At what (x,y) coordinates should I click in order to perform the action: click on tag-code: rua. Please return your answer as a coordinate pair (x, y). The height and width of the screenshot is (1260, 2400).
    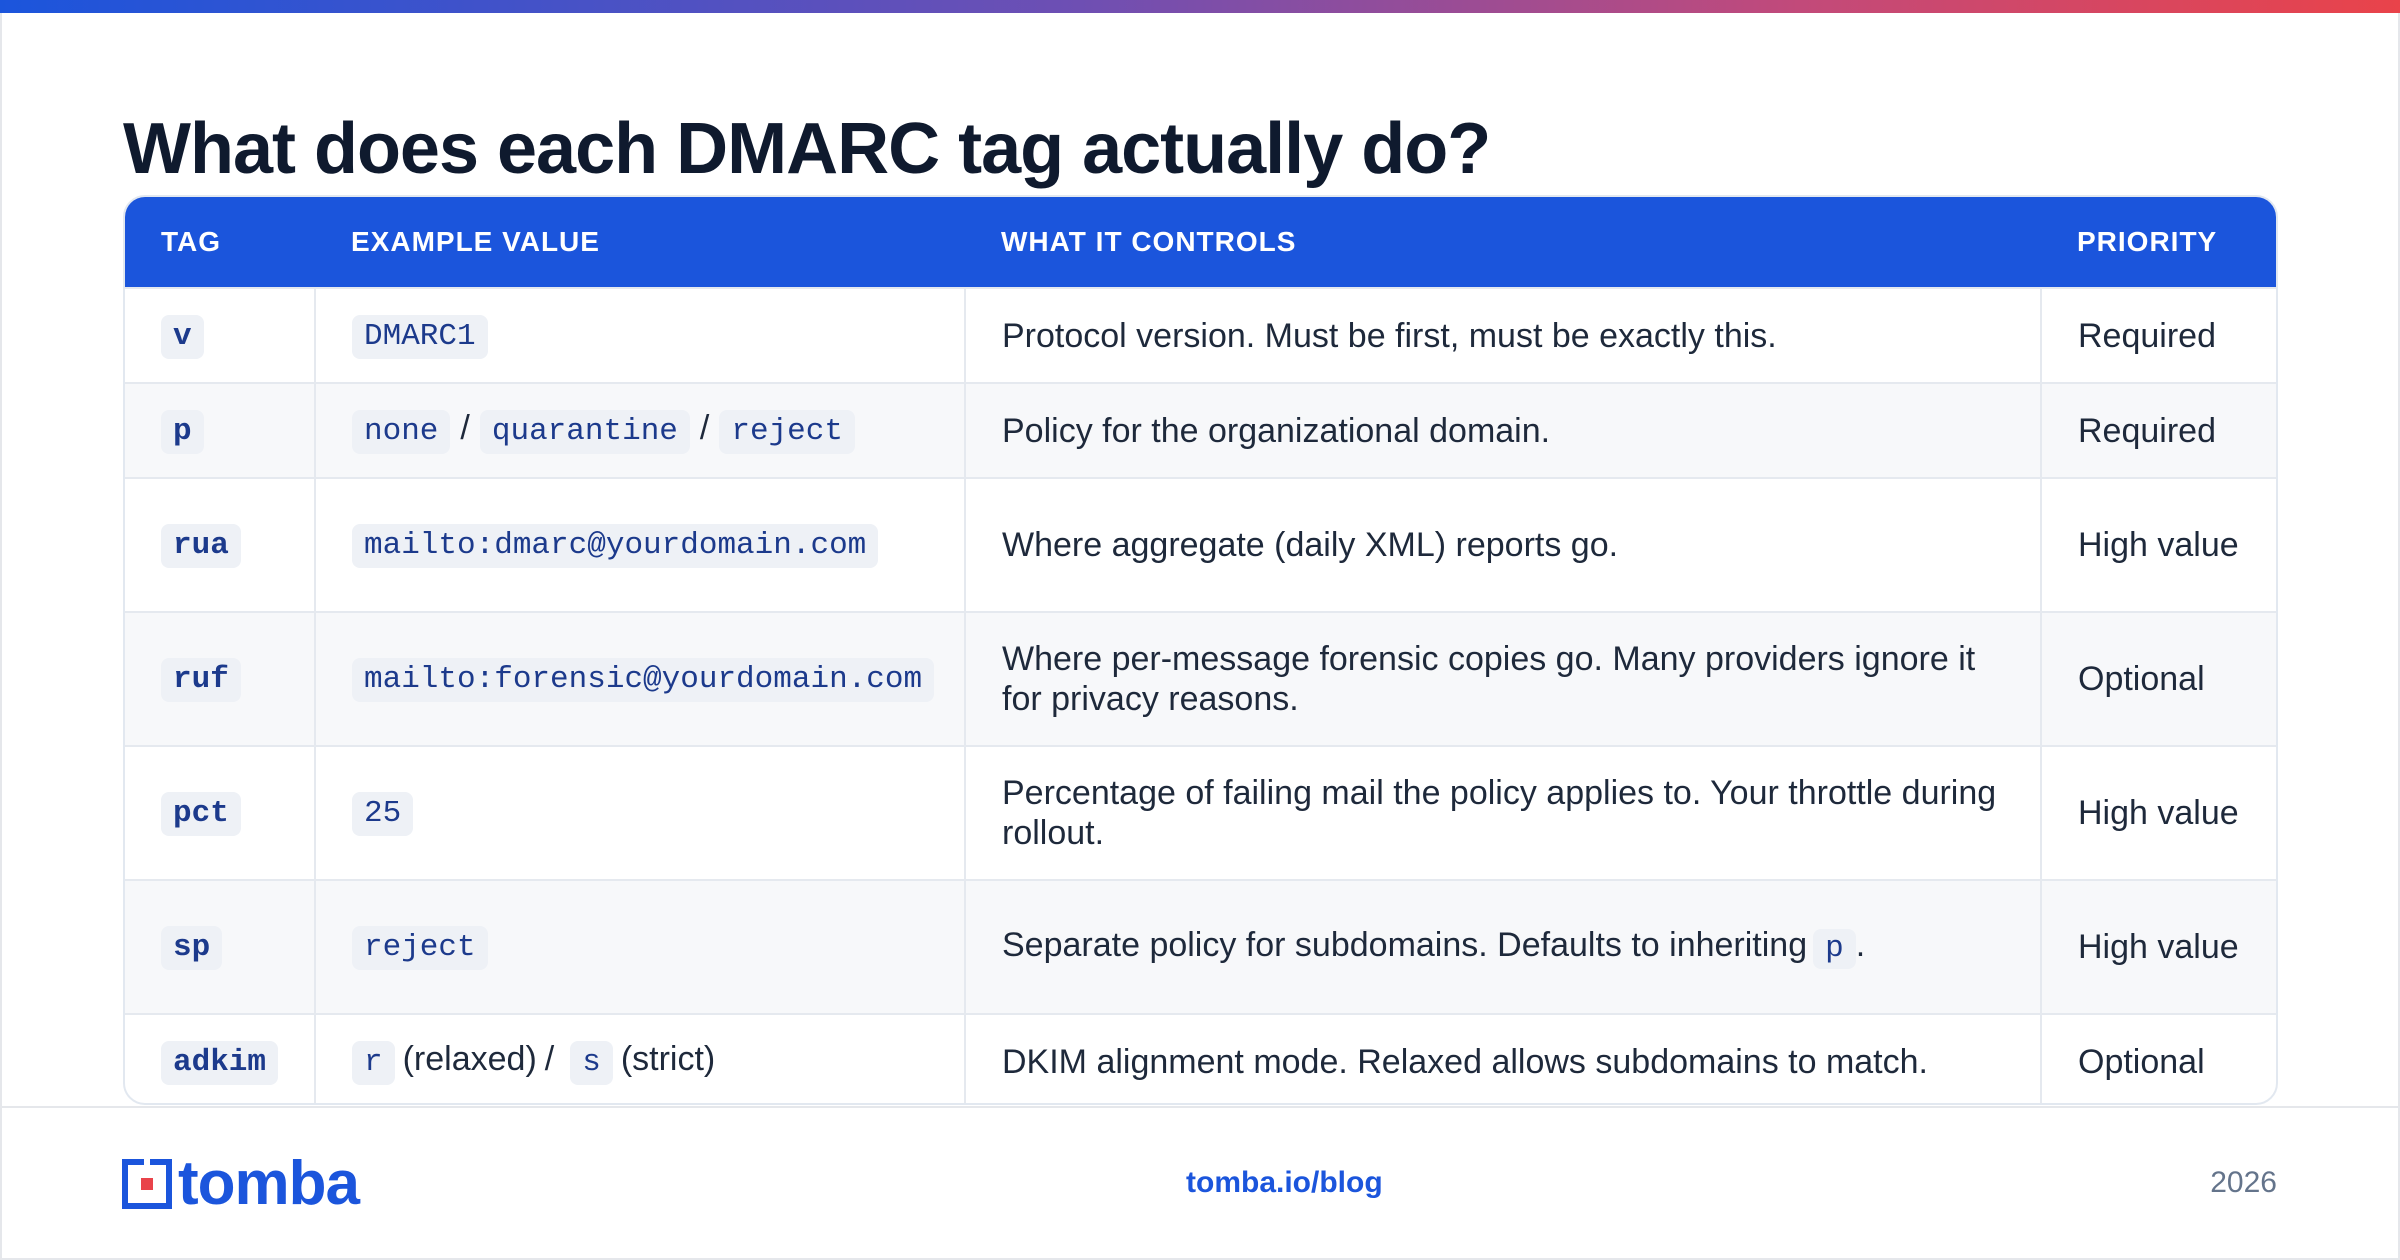
    Looking at the image, I should click on (201, 546).